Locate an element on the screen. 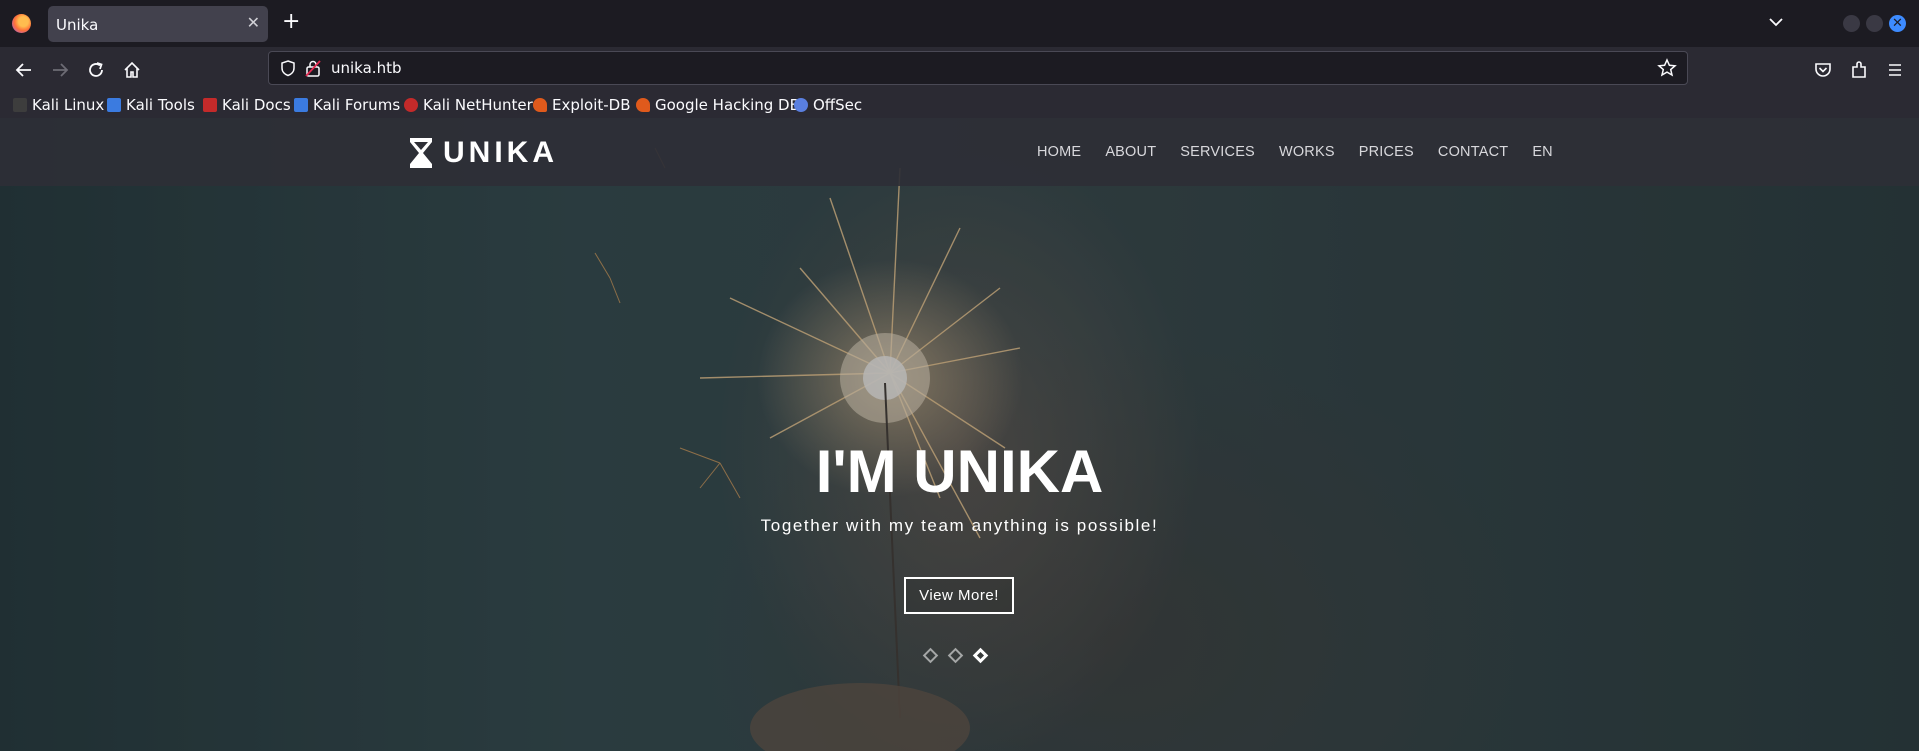 The width and height of the screenshot is (1919, 751). slider-pagination is located at coordinates (955, 655).